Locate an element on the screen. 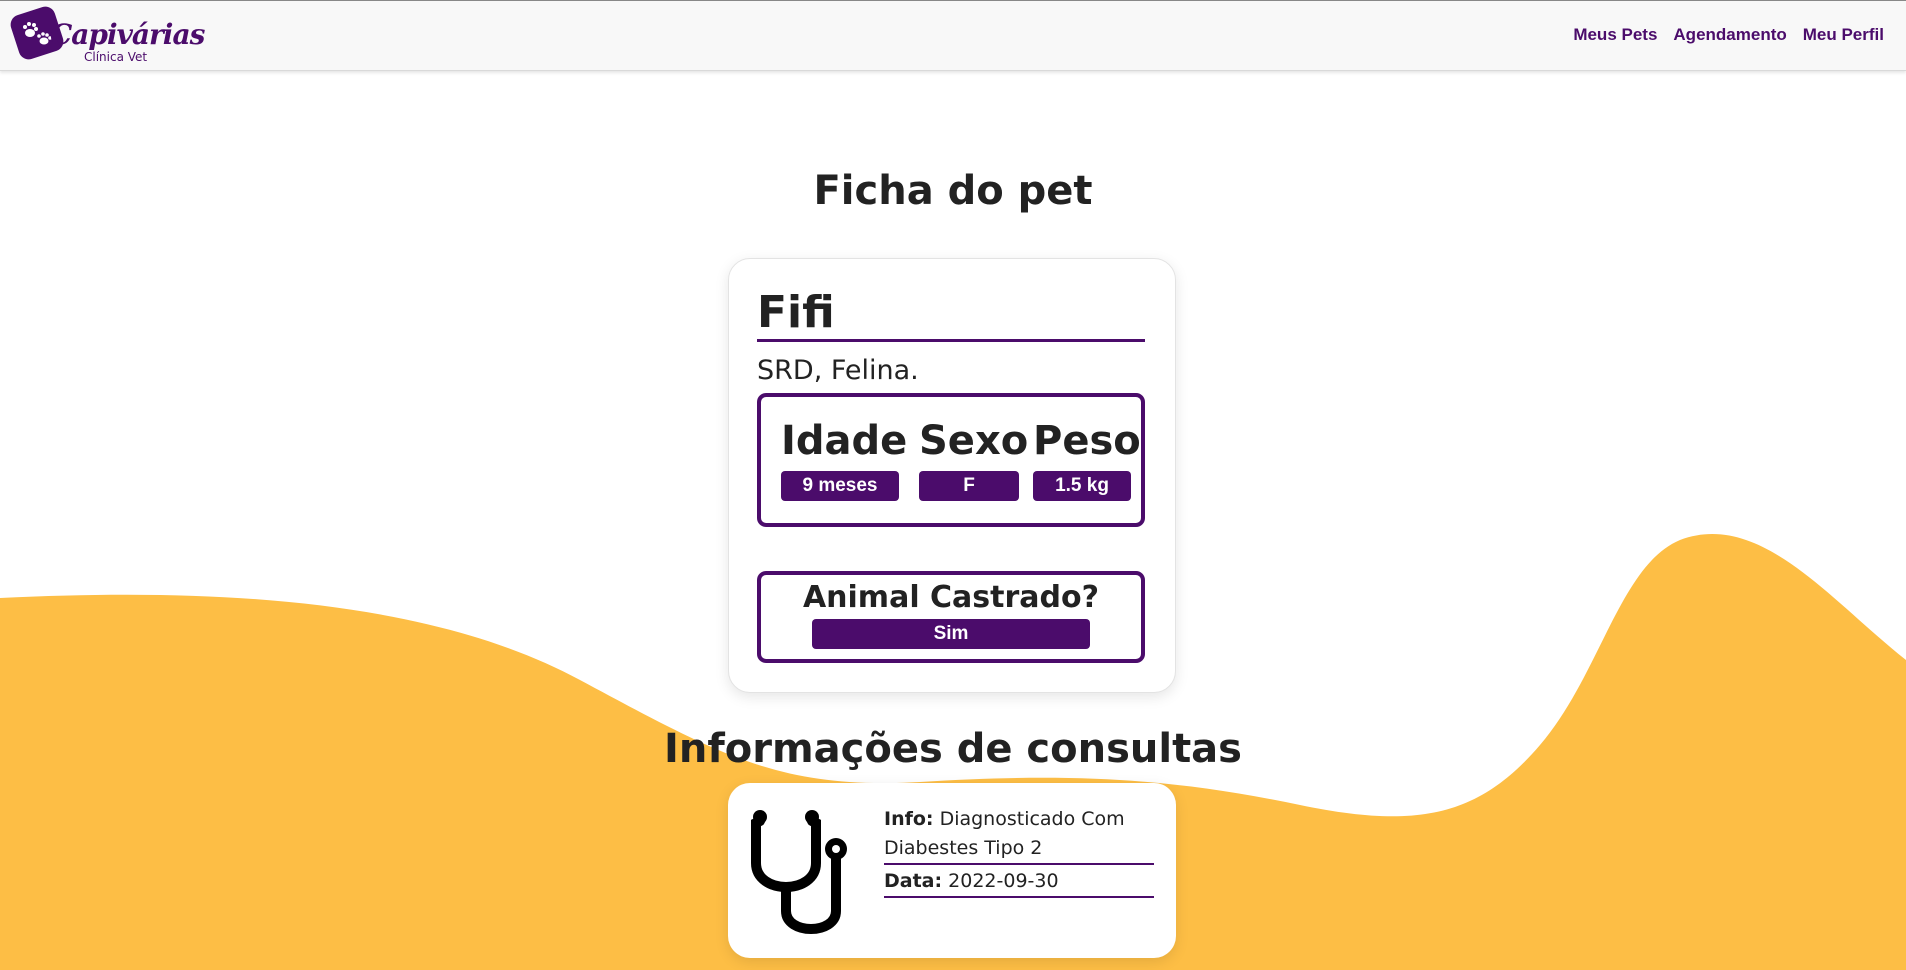  brand-name: Capivárias is located at coordinates (127, 34).